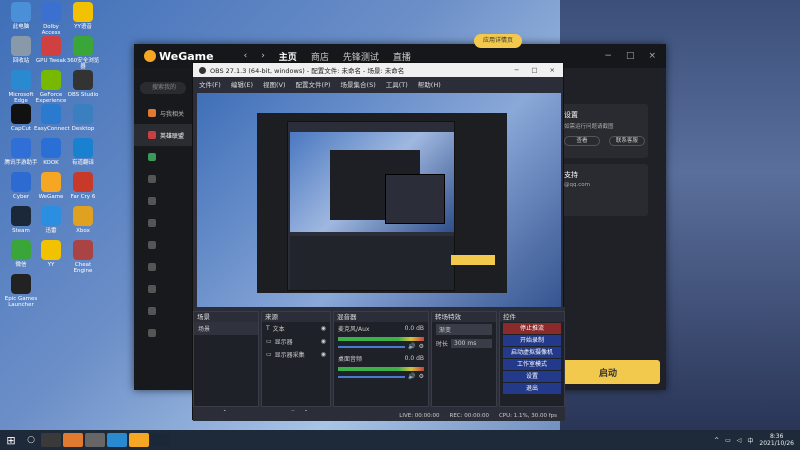 Image resolution: width=800 pixels, height=450 pixels. Describe the element at coordinates (532, 352) in the screenshot. I see `virtual-camera-button: 启动虚拟摄像机` at that location.